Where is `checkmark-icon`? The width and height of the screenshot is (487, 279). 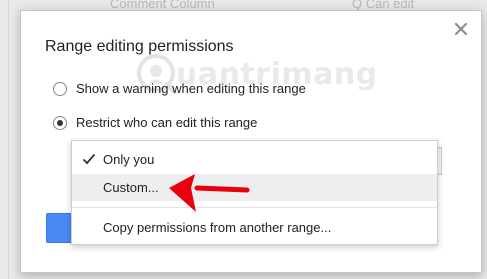 checkmark-icon is located at coordinates (89, 159).